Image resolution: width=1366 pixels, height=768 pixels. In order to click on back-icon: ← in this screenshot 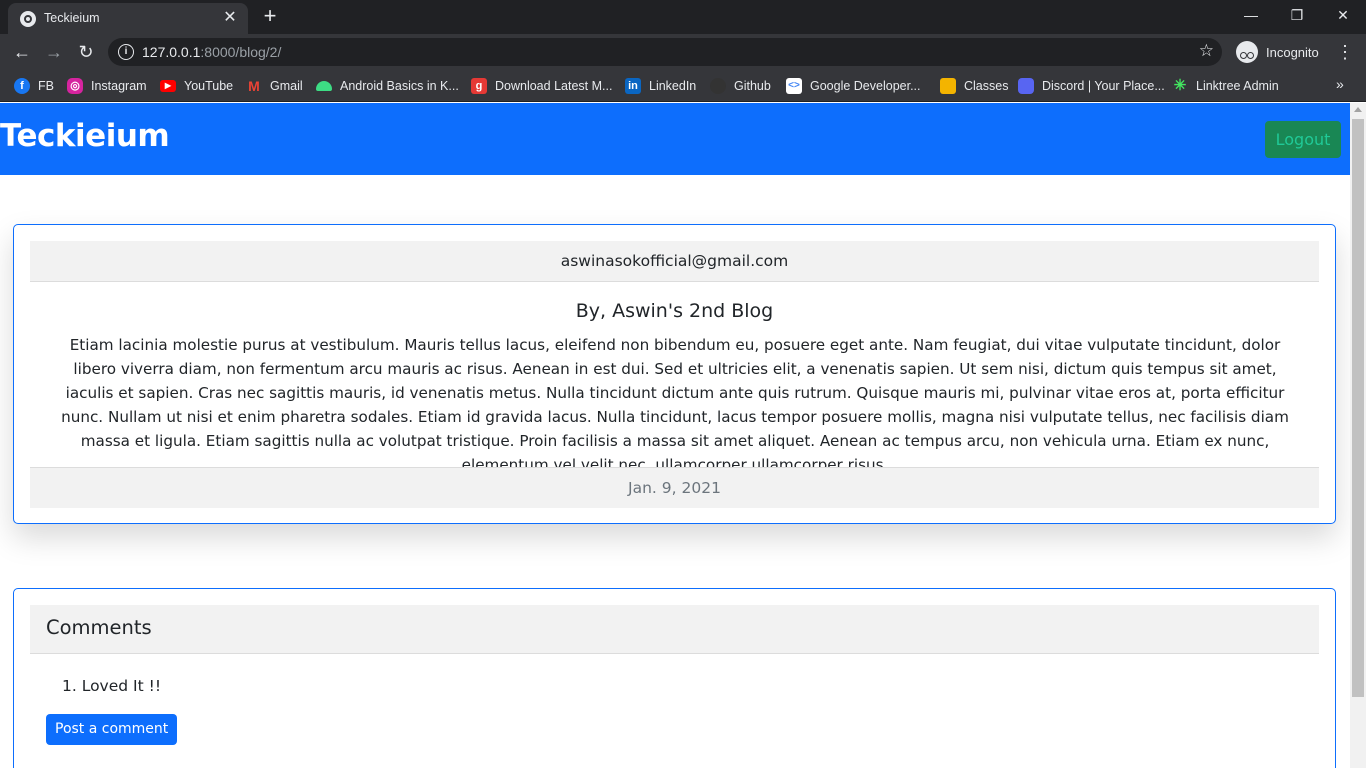, I will do `click(22, 52)`.